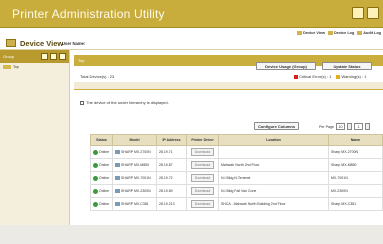 This screenshot has height=244, width=383. What do you see at coordinates (273, 178) in the screenshot?
I see `location-cell: N.I.Bldg.N.Tenenet` at bounding box center [273, 178].